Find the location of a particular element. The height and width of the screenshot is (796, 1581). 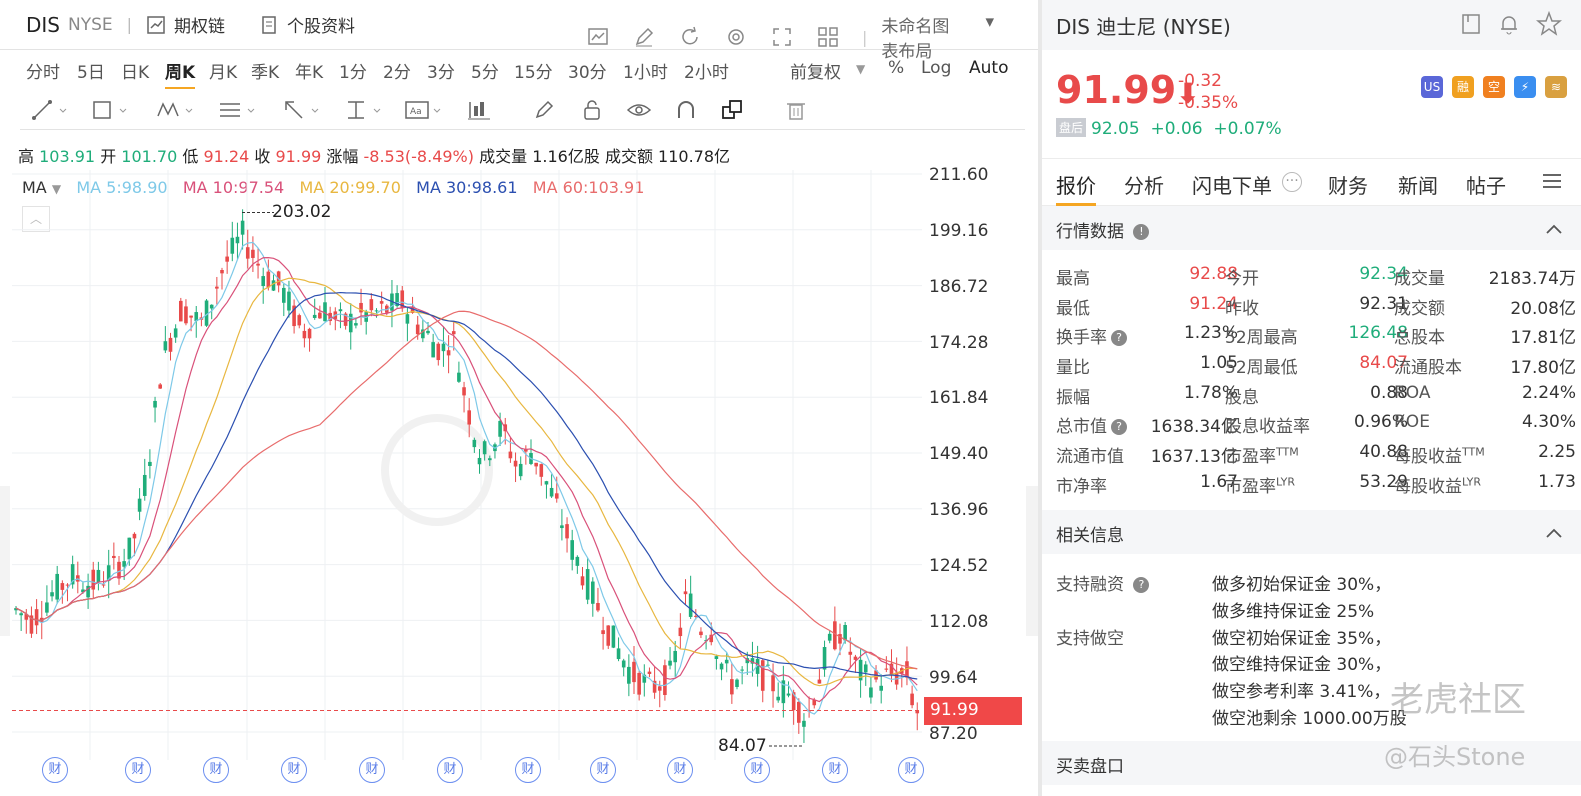

text-tool-icon: Aa is located at coordinates (424, 110).